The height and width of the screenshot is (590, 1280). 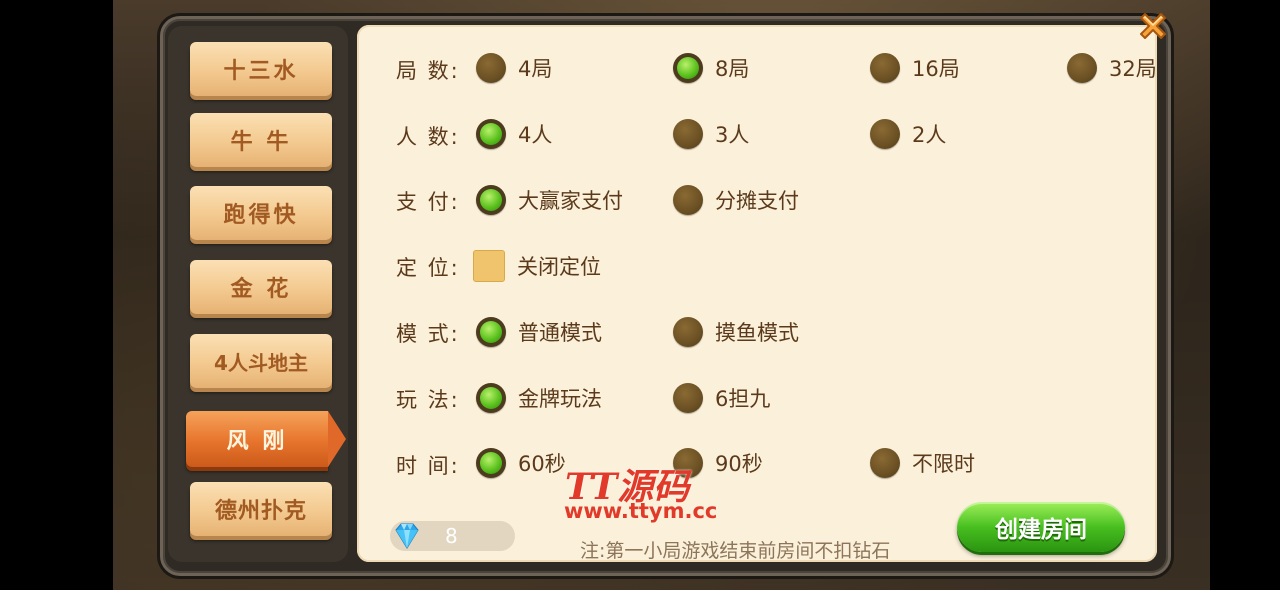 I want to click on option-label: 2人, so click(x=929, y=135).